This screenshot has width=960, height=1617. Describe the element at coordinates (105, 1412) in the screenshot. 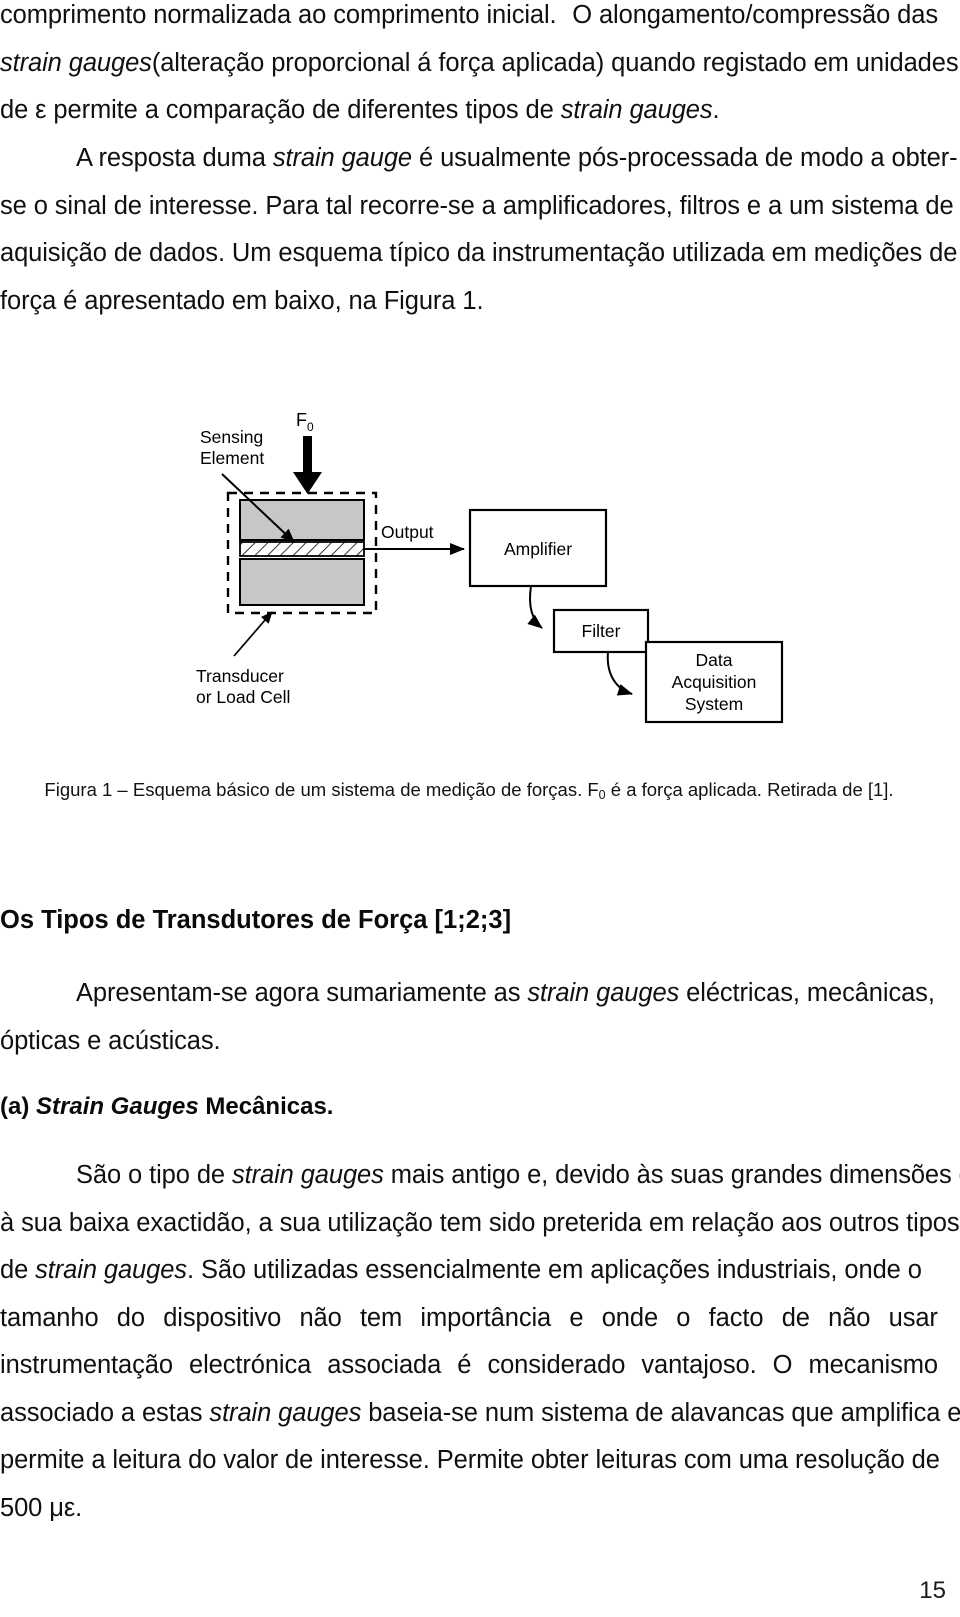

I see `paragraph-4-line-6a: associado a estas` at that location.